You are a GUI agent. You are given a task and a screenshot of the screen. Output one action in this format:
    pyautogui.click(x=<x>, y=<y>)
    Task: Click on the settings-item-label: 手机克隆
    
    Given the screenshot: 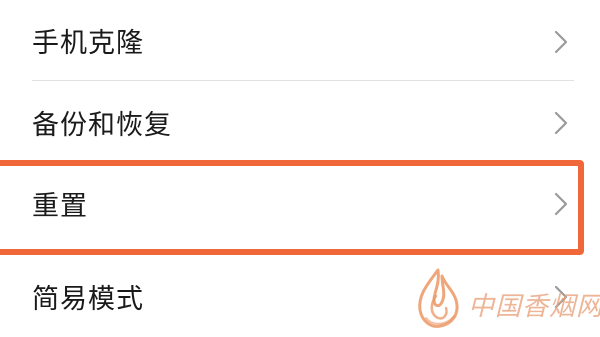 What is the action you would take?
    pyautogui.click(x=88, y=43)
    